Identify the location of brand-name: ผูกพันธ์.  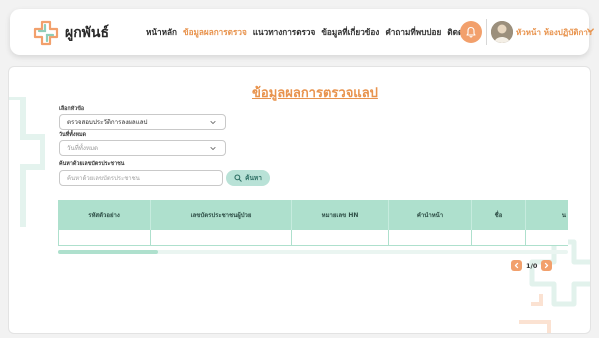
(87, 33).